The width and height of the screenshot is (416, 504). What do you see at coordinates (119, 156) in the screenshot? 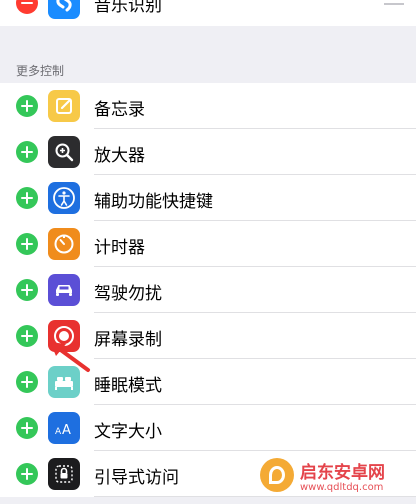
I see `control-label: 放大器` at bounding box center [119, 156].